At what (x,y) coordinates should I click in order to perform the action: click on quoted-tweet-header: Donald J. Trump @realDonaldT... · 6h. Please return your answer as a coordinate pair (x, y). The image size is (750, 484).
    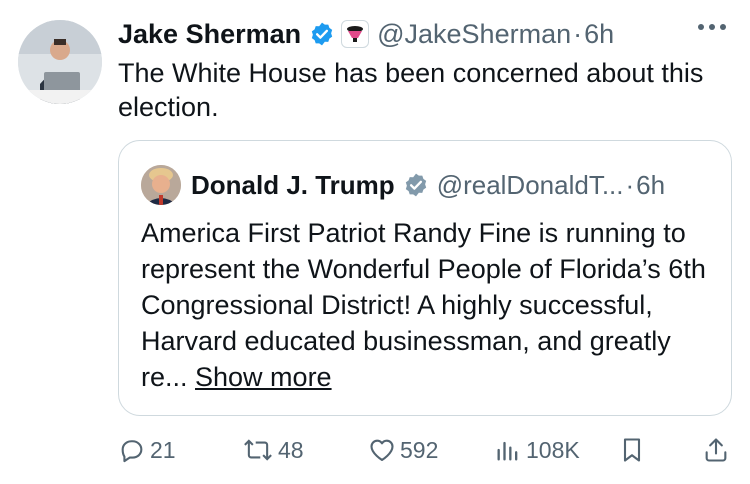
    Looking at the image, I should click on (403, 185).